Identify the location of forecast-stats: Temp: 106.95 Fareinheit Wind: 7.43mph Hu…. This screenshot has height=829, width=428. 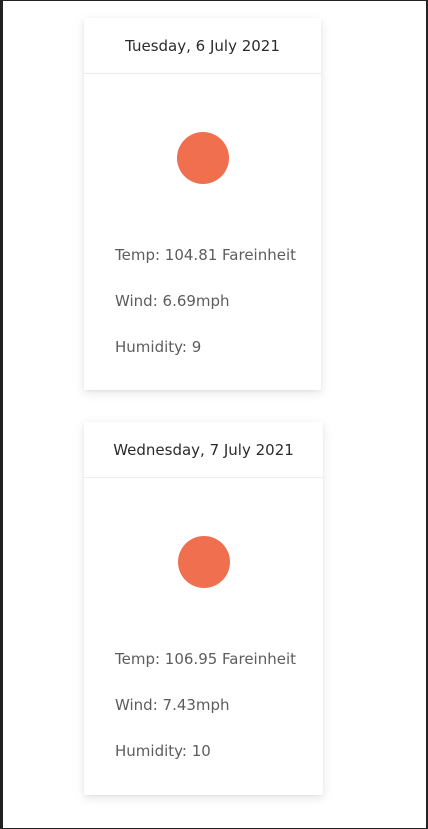
(205, 717).